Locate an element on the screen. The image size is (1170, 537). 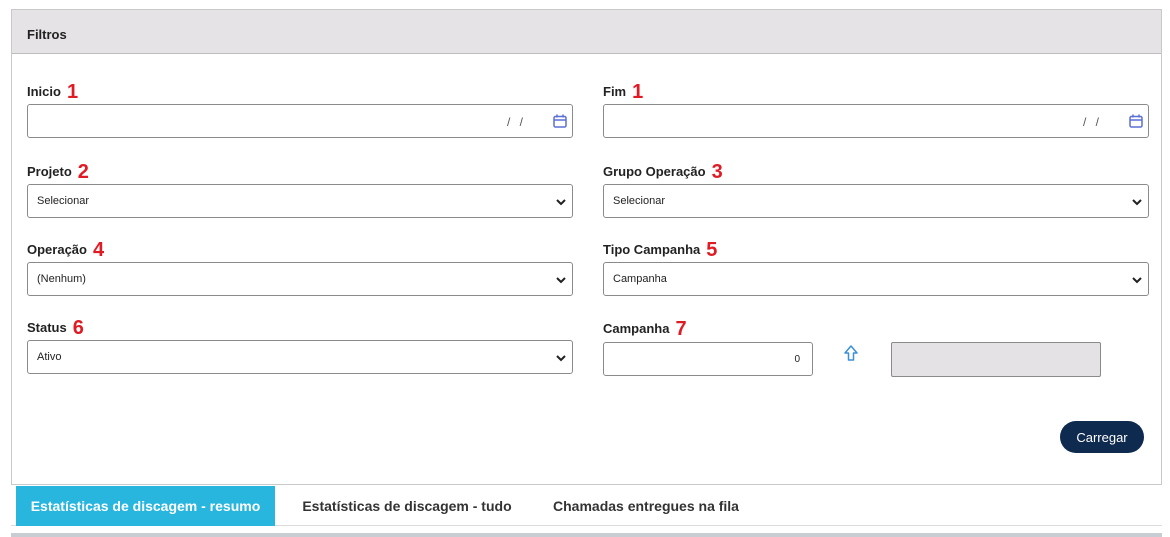
tipo-campanha-label: Tipo Campanha 5 is located at coordinates (660, 250).